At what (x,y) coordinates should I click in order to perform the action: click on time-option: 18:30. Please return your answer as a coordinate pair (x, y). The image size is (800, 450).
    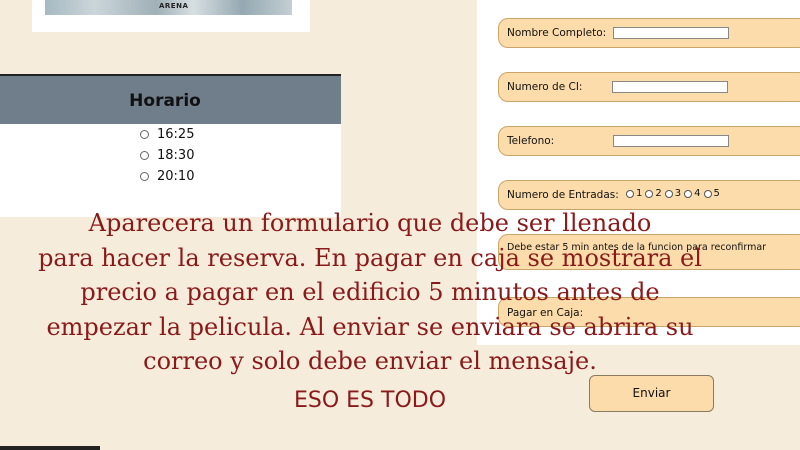
    Looking at the image, I should click on (167, 155).